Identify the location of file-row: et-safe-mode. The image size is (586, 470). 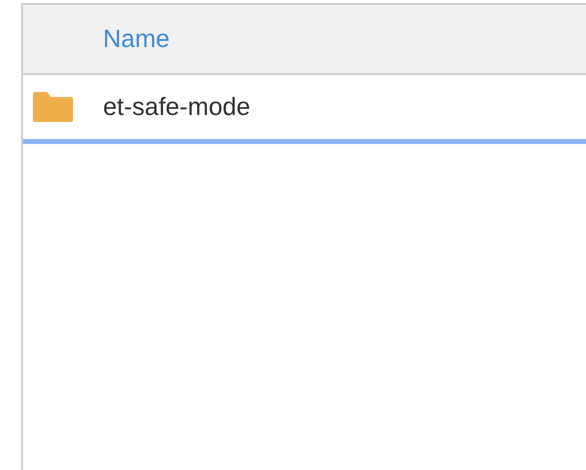
(304, 109).